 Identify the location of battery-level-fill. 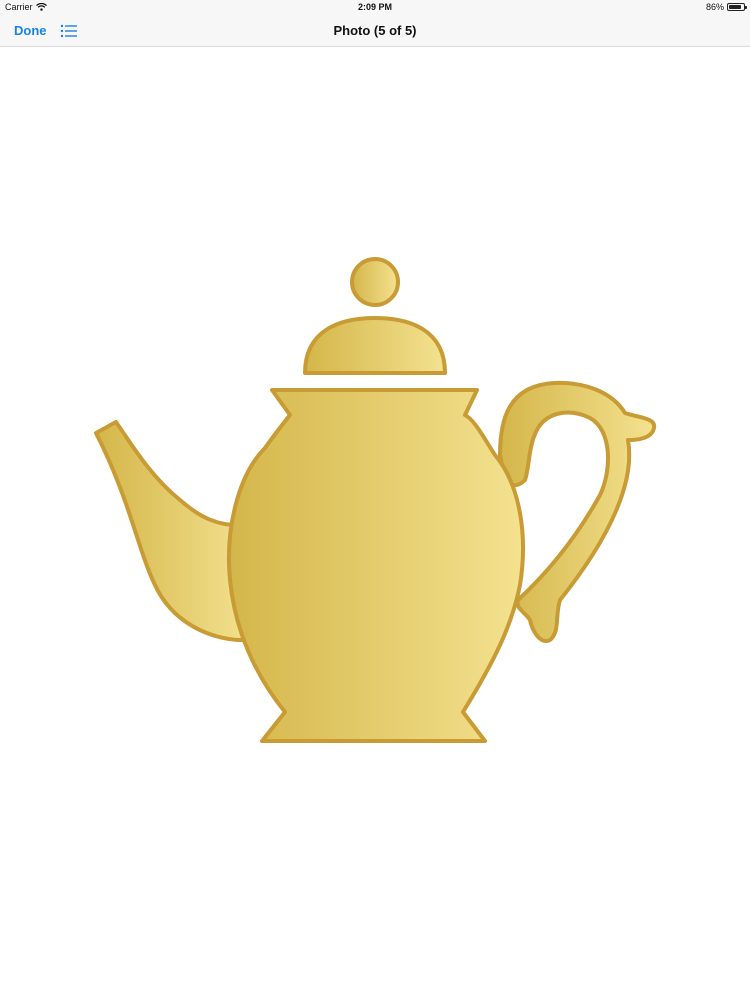
(735, 7).